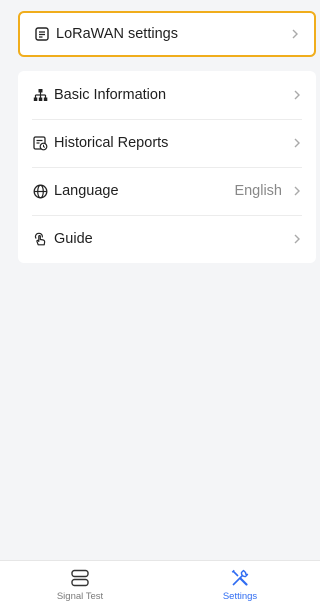 This screenshot has height=604, width=320. I want to click on language-value: English, so click(258, 191).